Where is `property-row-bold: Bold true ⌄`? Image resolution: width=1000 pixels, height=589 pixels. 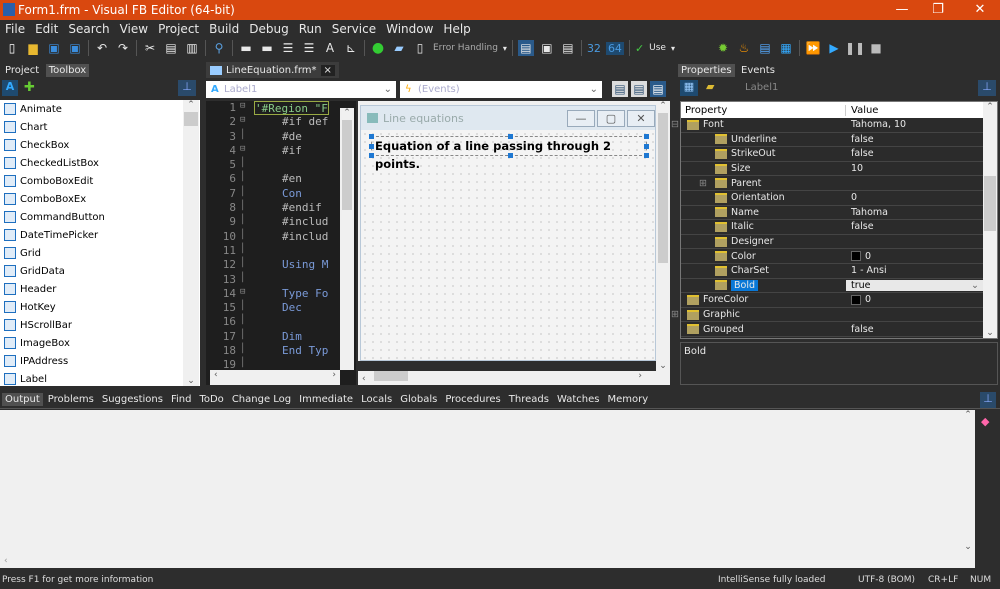
property-row-bold: Bold true ⌄ is located at coordinates (832, 286).